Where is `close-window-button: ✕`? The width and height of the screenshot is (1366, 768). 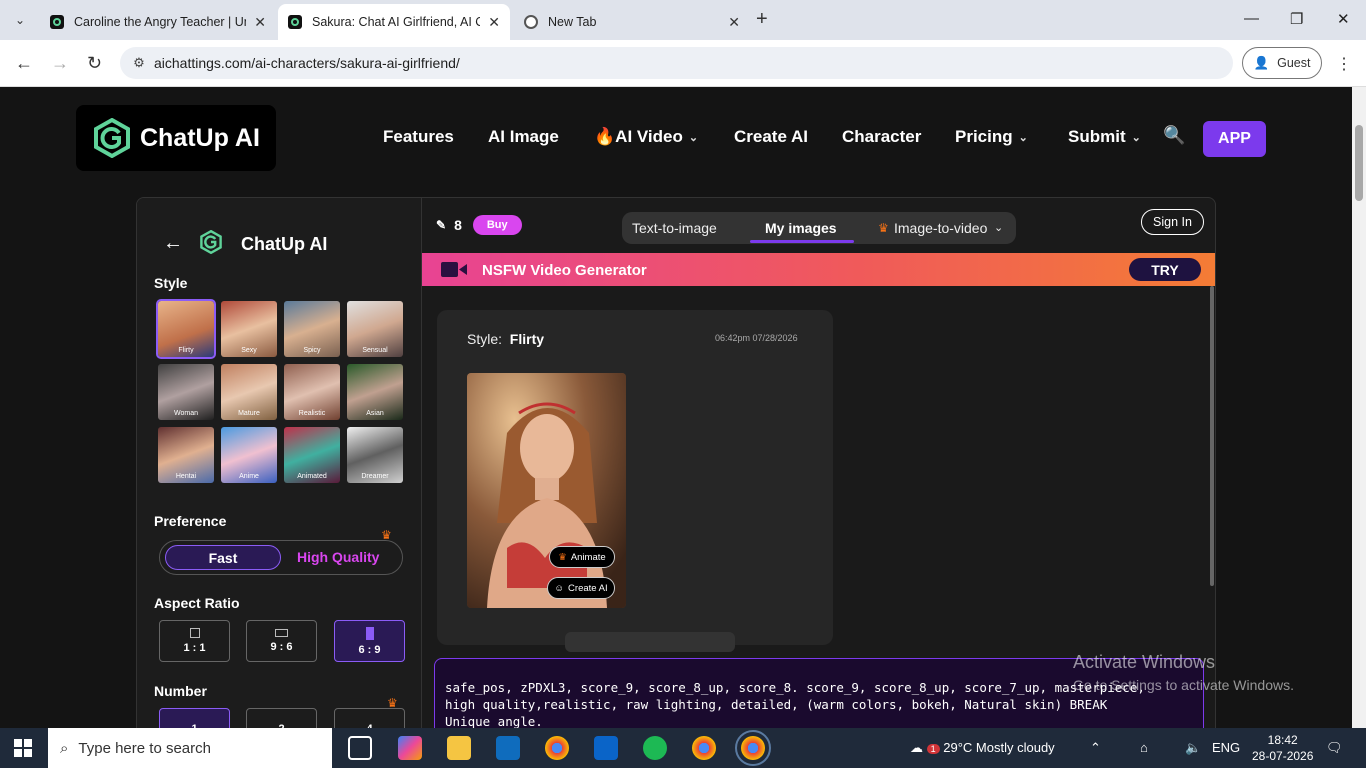
close-window-button: ✕ is located at coordinates (1343, 19).